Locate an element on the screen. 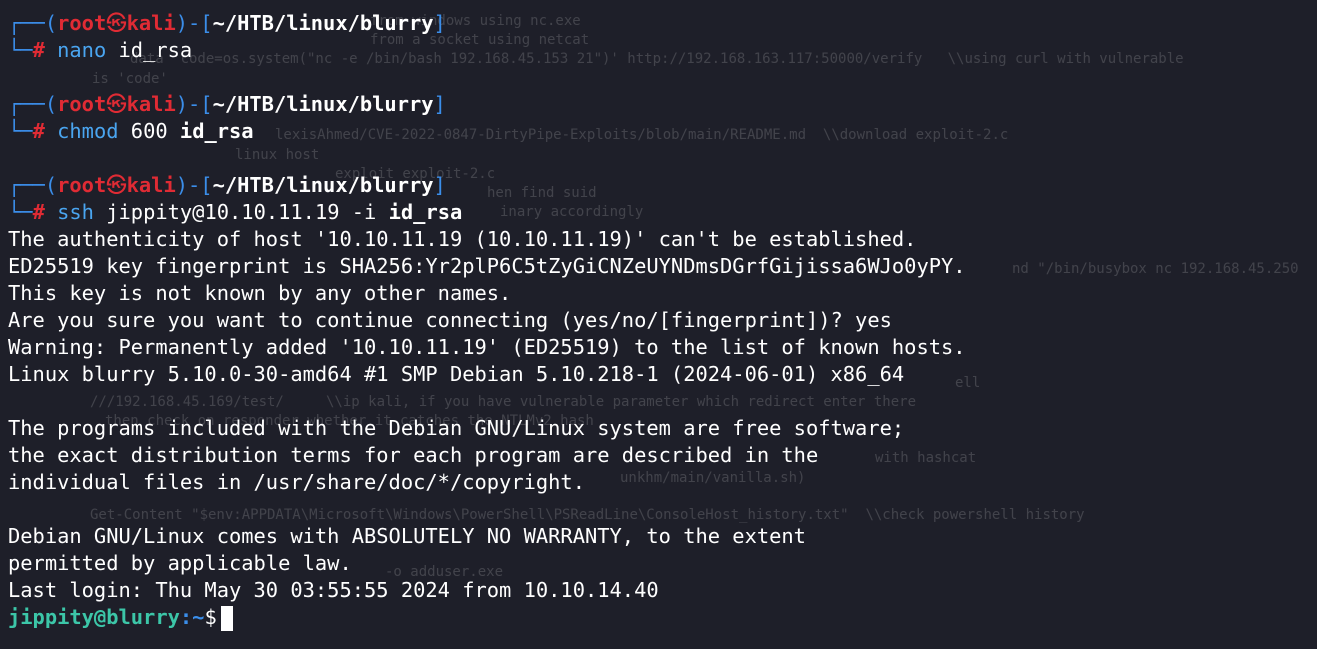  remote-path: :~ is located at coordinates (192, 617).